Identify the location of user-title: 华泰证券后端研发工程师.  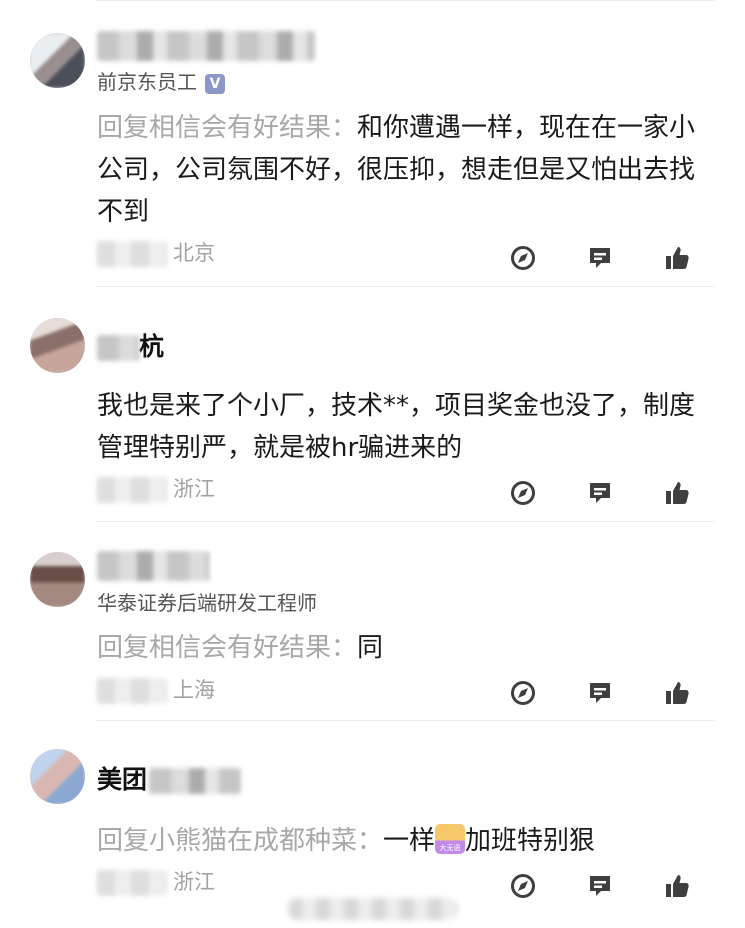
(207, 601).